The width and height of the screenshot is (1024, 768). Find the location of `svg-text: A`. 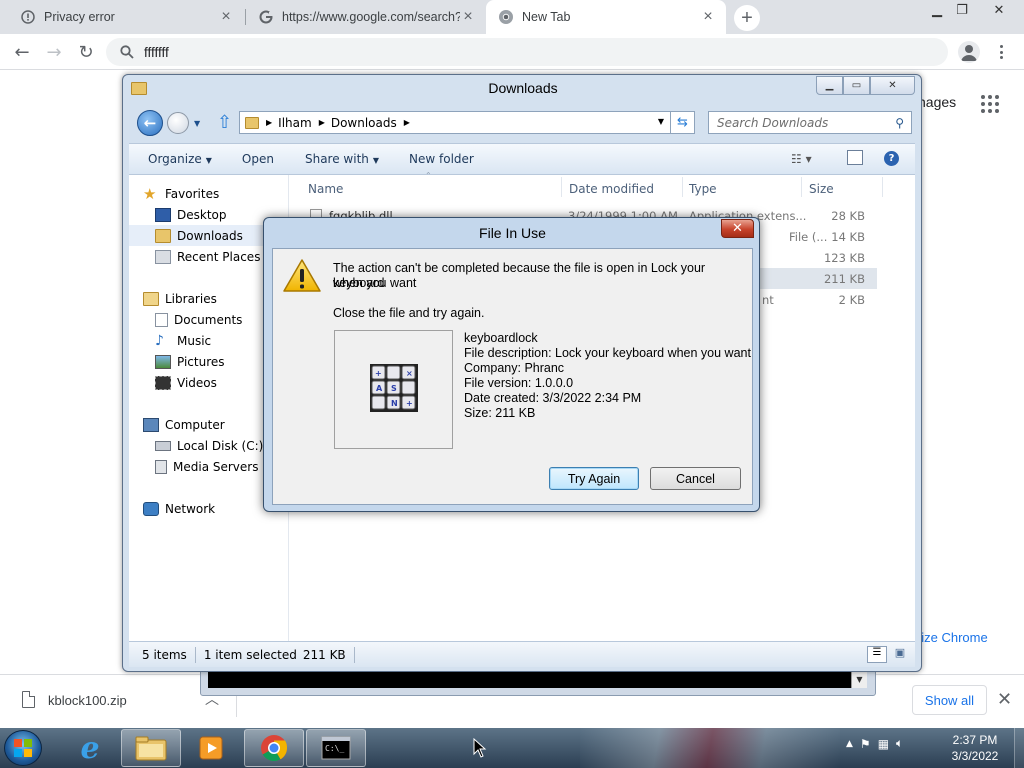

svg-text: A is located at coordinates (379, 388).